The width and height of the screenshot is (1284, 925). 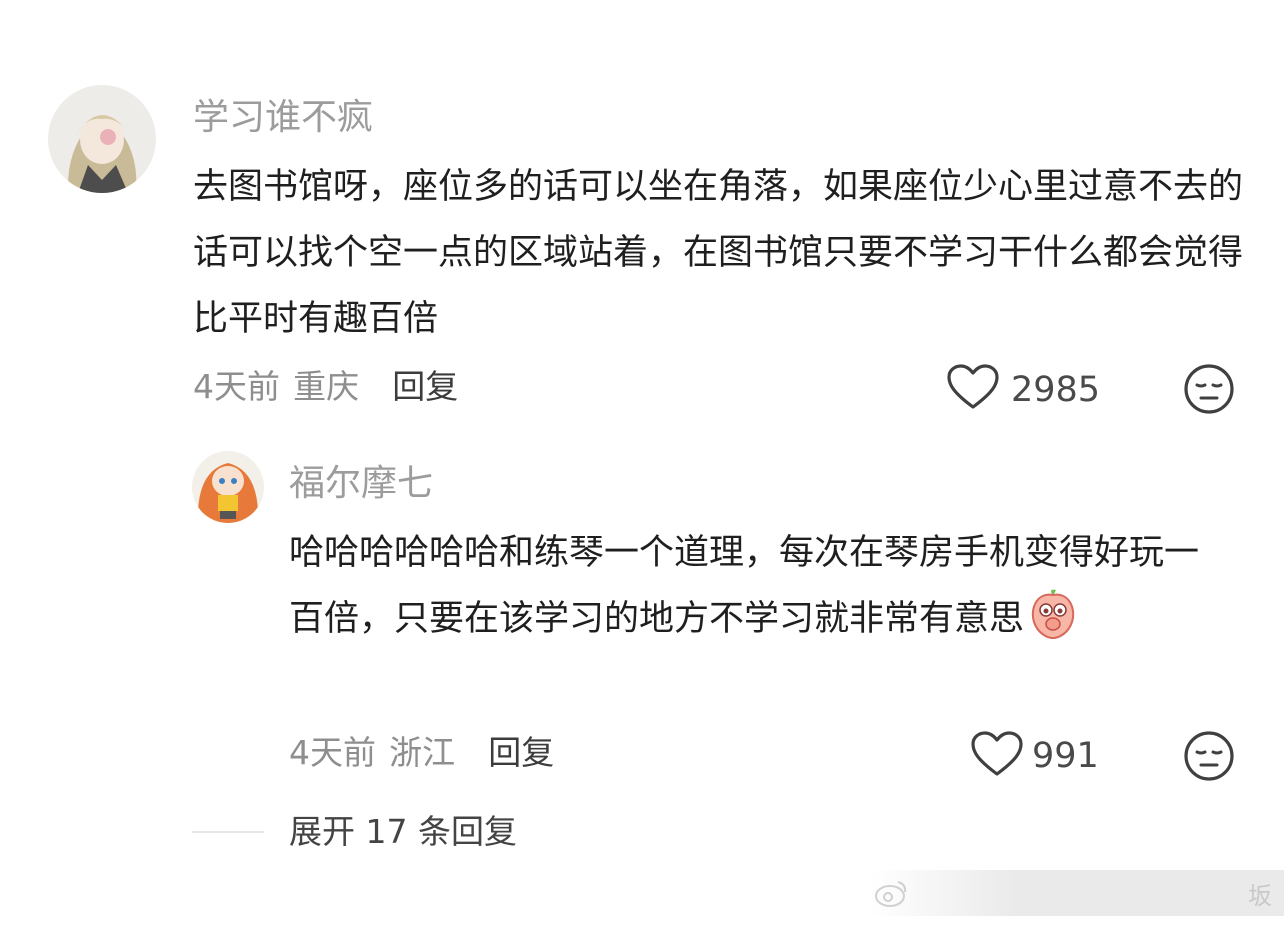 What do you see at coordinates (361, 484) in the screenshot?
I see `comment-username: 福尔摩七` at bounding box center [361, 484].